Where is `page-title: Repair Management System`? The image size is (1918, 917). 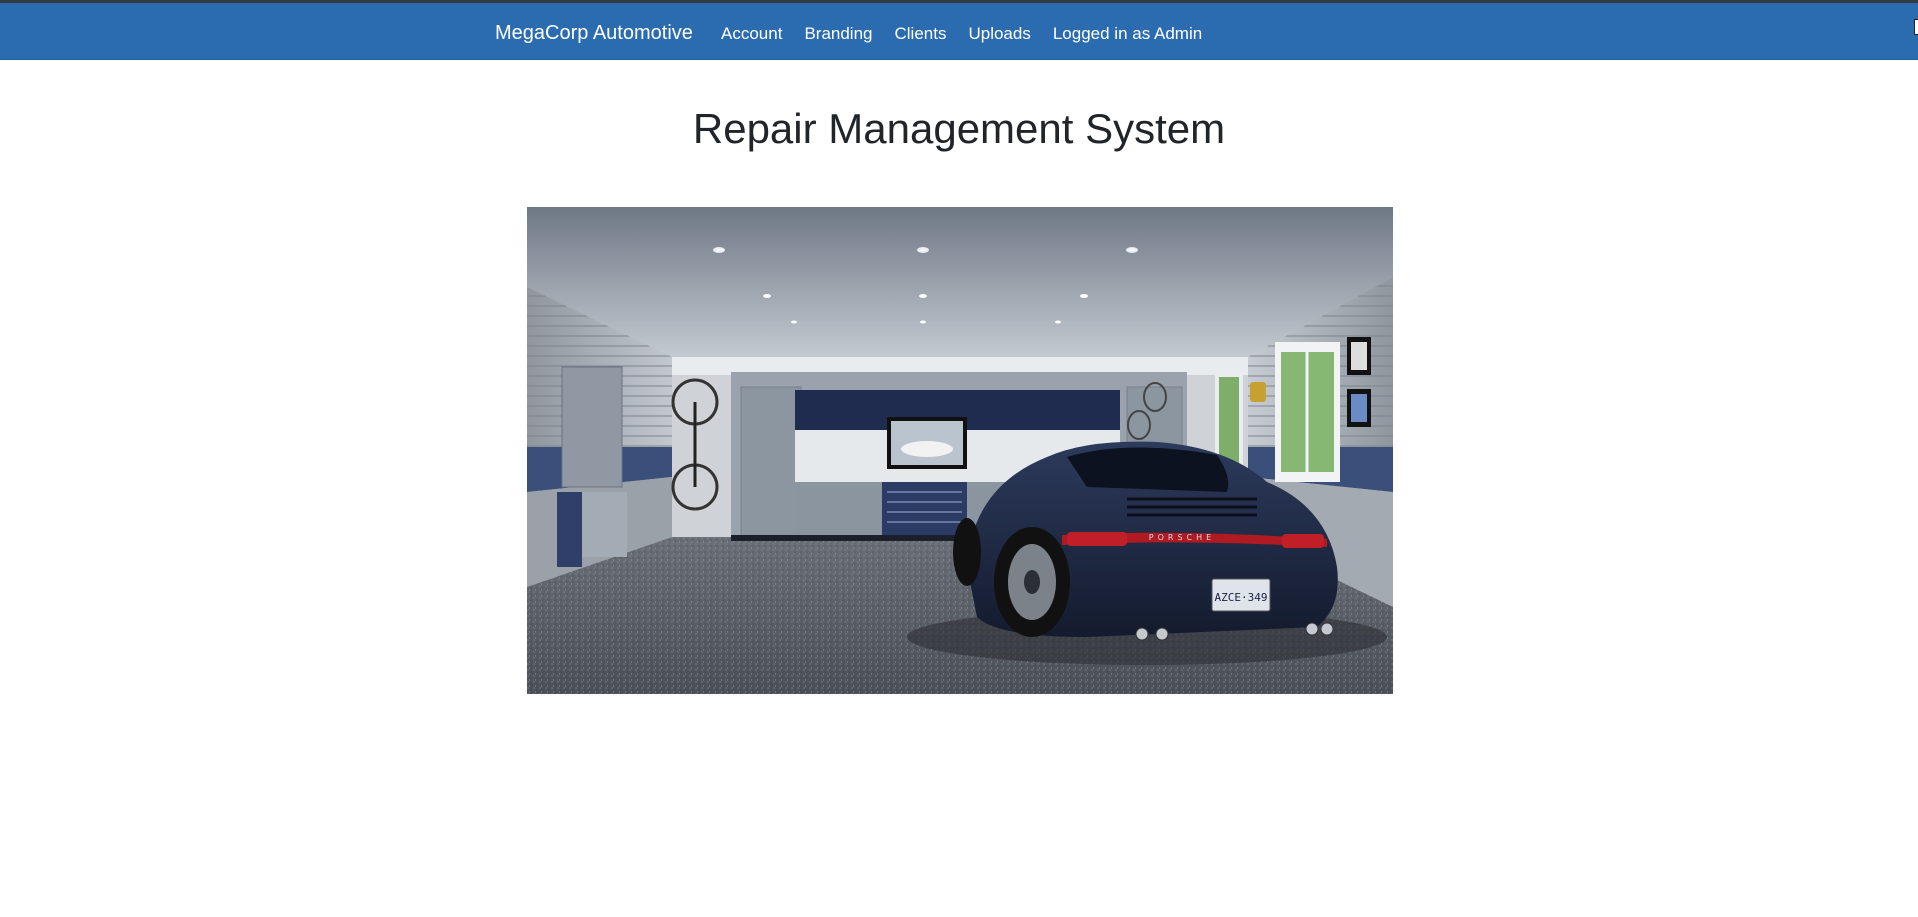 page-title: Repair Management System is located at coordinates (959, 128).